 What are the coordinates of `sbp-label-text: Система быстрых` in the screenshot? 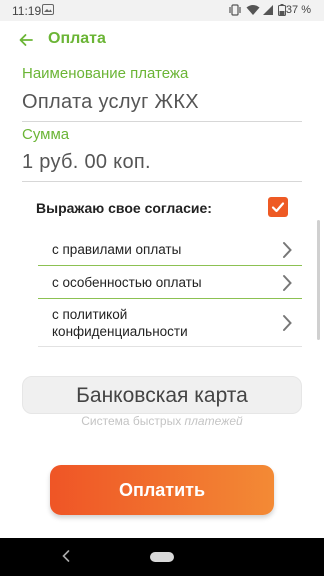 It's located at (133, 421).